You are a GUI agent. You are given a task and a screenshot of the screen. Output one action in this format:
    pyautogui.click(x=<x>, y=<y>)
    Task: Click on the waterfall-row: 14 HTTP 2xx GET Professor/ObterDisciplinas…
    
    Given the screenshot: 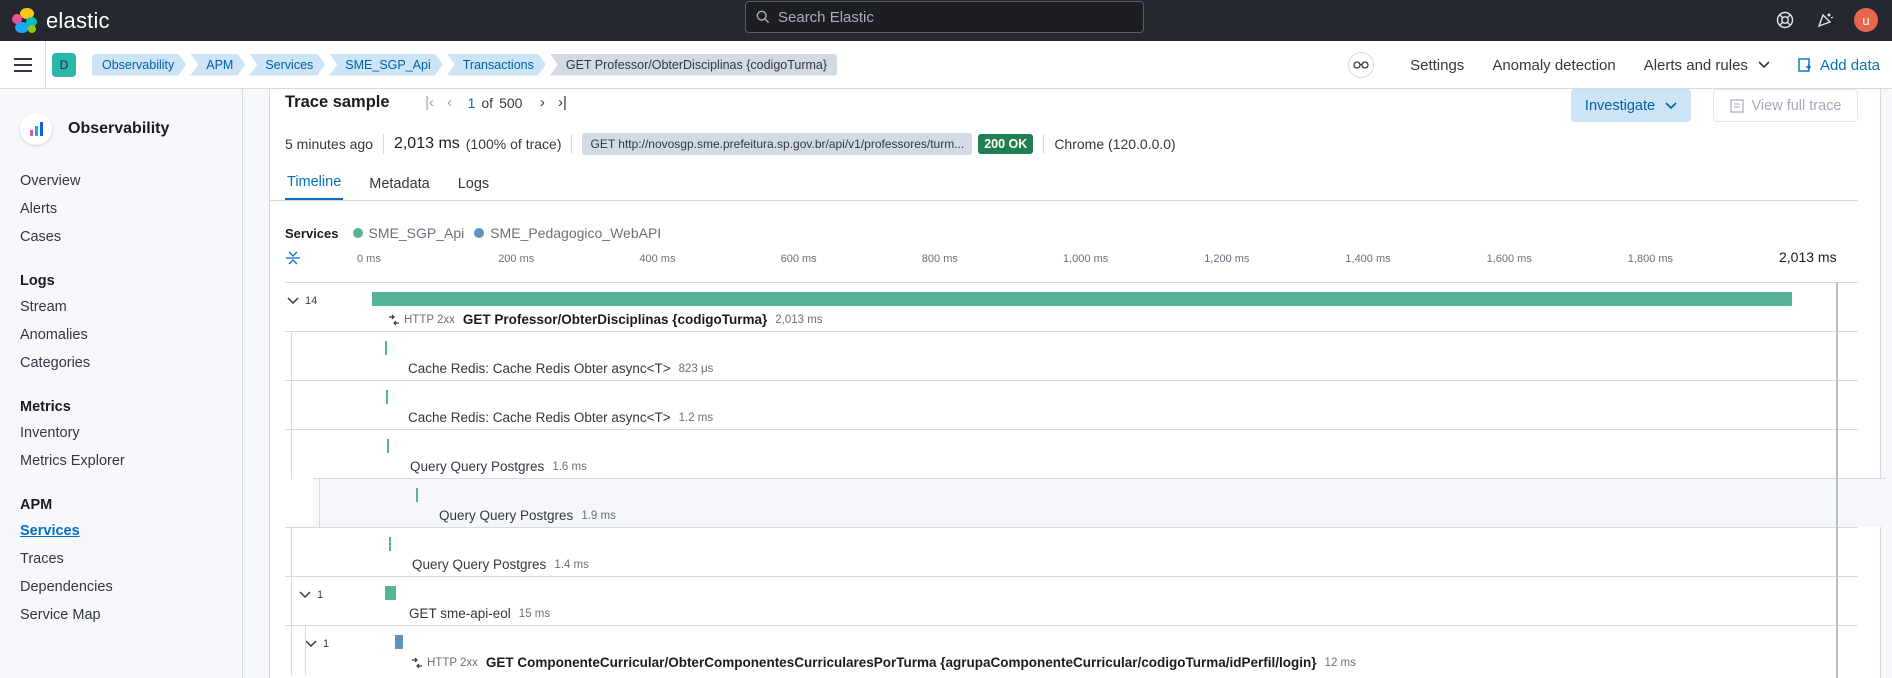 What is the action you would take?
    pyautogui.click(x=1071, y=306)
    